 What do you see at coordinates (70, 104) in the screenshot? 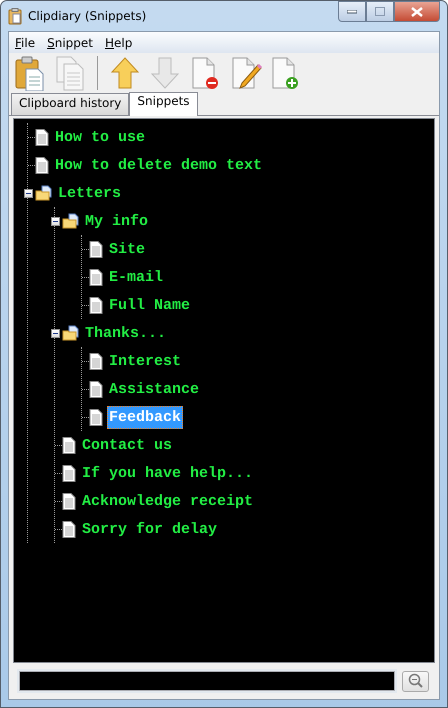
I see `tab: Clipboard history` at bounding box center [70, 104].